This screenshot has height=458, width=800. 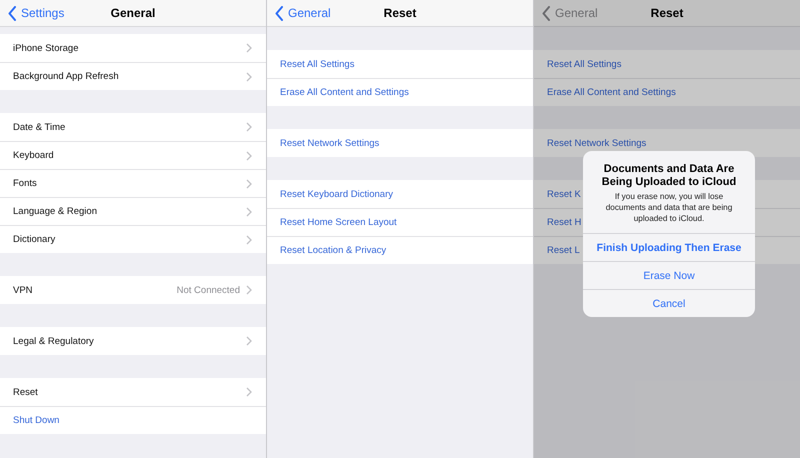 What do you see at coordinates (133, 127) in the screenshot?
I see `settings-row: Date & Time` at bounding box center [133, 127].